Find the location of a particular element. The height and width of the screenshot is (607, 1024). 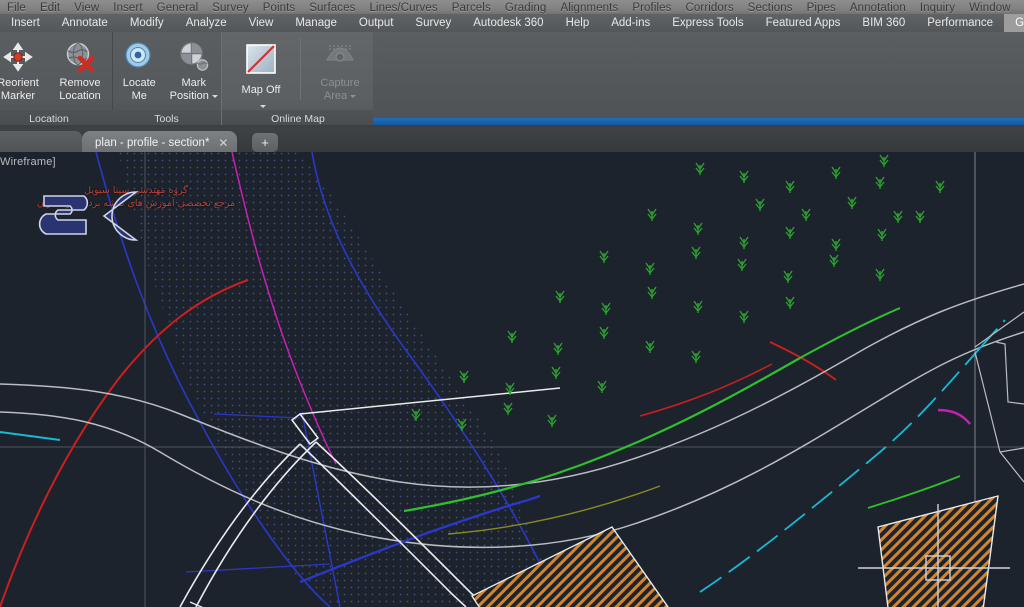

remove-location-globe-icon is located at coordinates (80, 57).